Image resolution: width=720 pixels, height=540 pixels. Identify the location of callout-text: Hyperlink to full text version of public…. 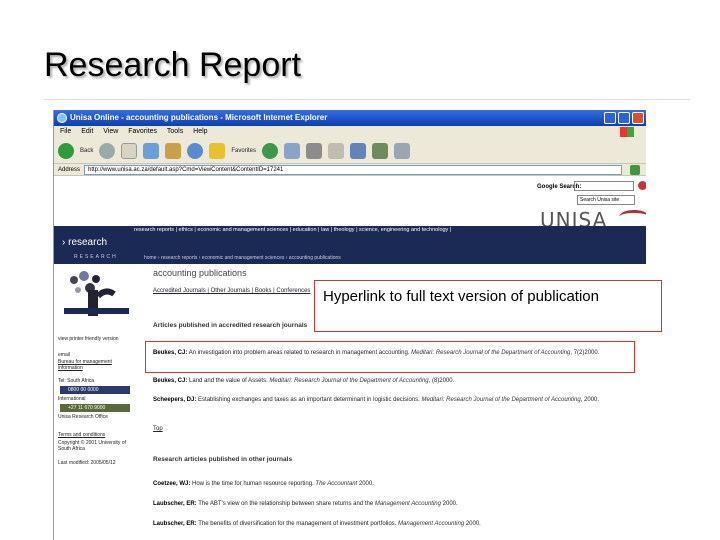
(461, 296).